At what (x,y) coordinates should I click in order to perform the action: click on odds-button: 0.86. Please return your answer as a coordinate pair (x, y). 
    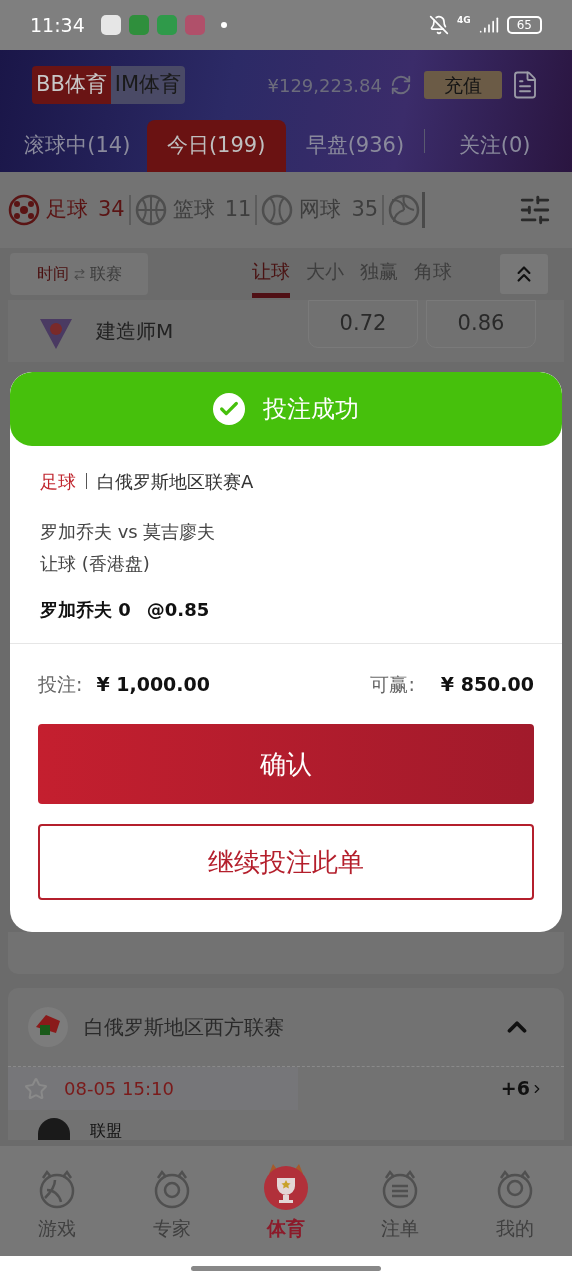
    Looking at the image, I should click on (481, 324).